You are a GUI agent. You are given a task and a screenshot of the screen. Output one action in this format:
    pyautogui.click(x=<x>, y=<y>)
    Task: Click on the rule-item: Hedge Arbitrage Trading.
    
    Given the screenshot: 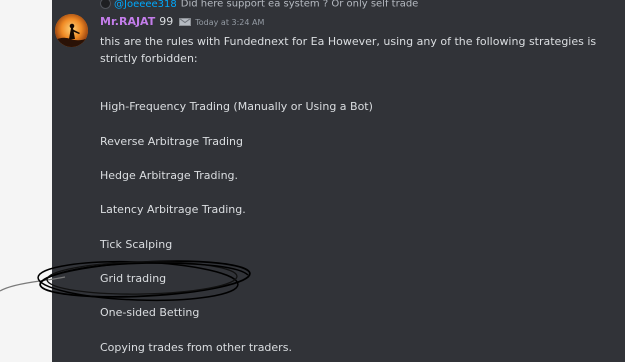 What is the action you would take?
    pyautogui.click(x=169, y=175)
    